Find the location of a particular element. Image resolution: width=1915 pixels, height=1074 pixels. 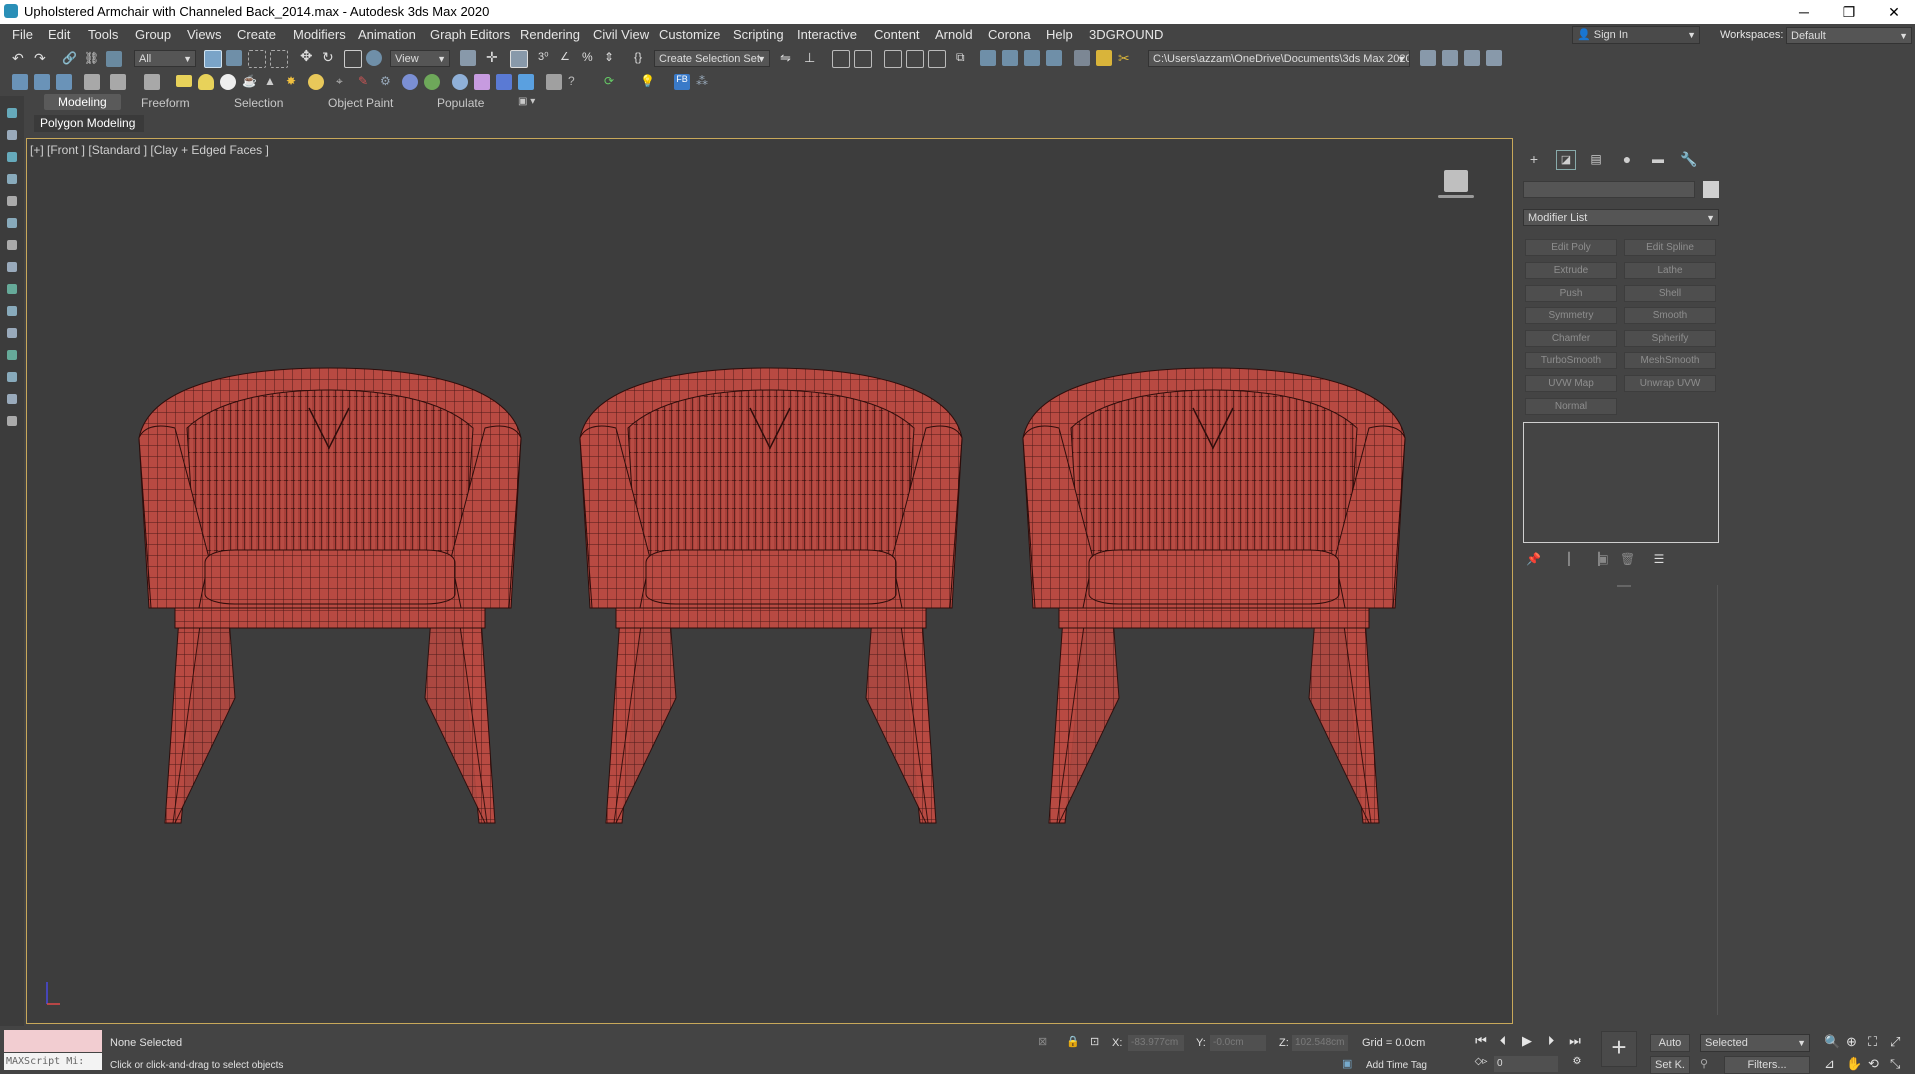

connect-tool-icon is located at coordinates (12, 399).